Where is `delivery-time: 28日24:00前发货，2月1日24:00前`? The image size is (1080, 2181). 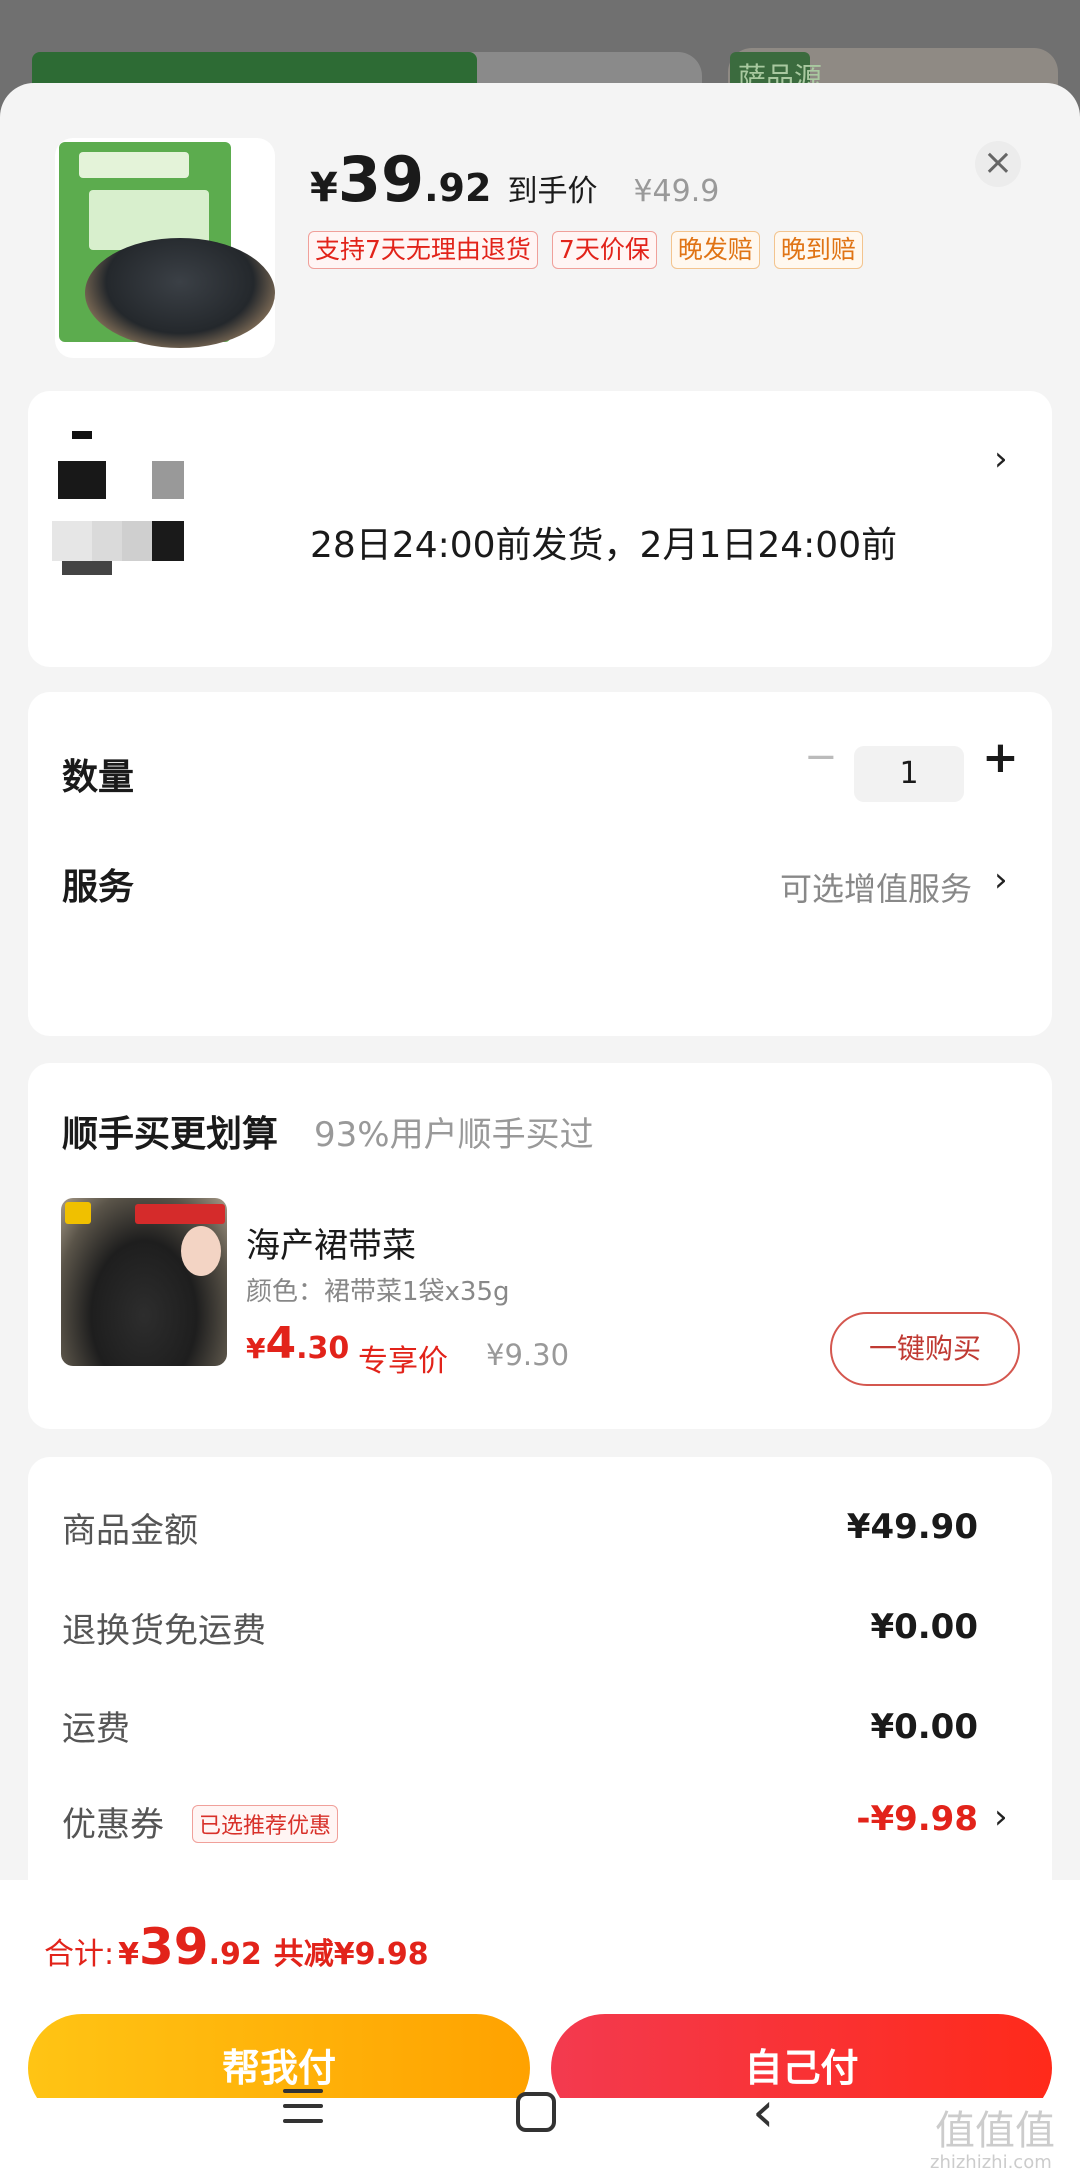
delivery-time: 28日24:00前发货，2月1日24:00前 is located at coordinates (604, 545).